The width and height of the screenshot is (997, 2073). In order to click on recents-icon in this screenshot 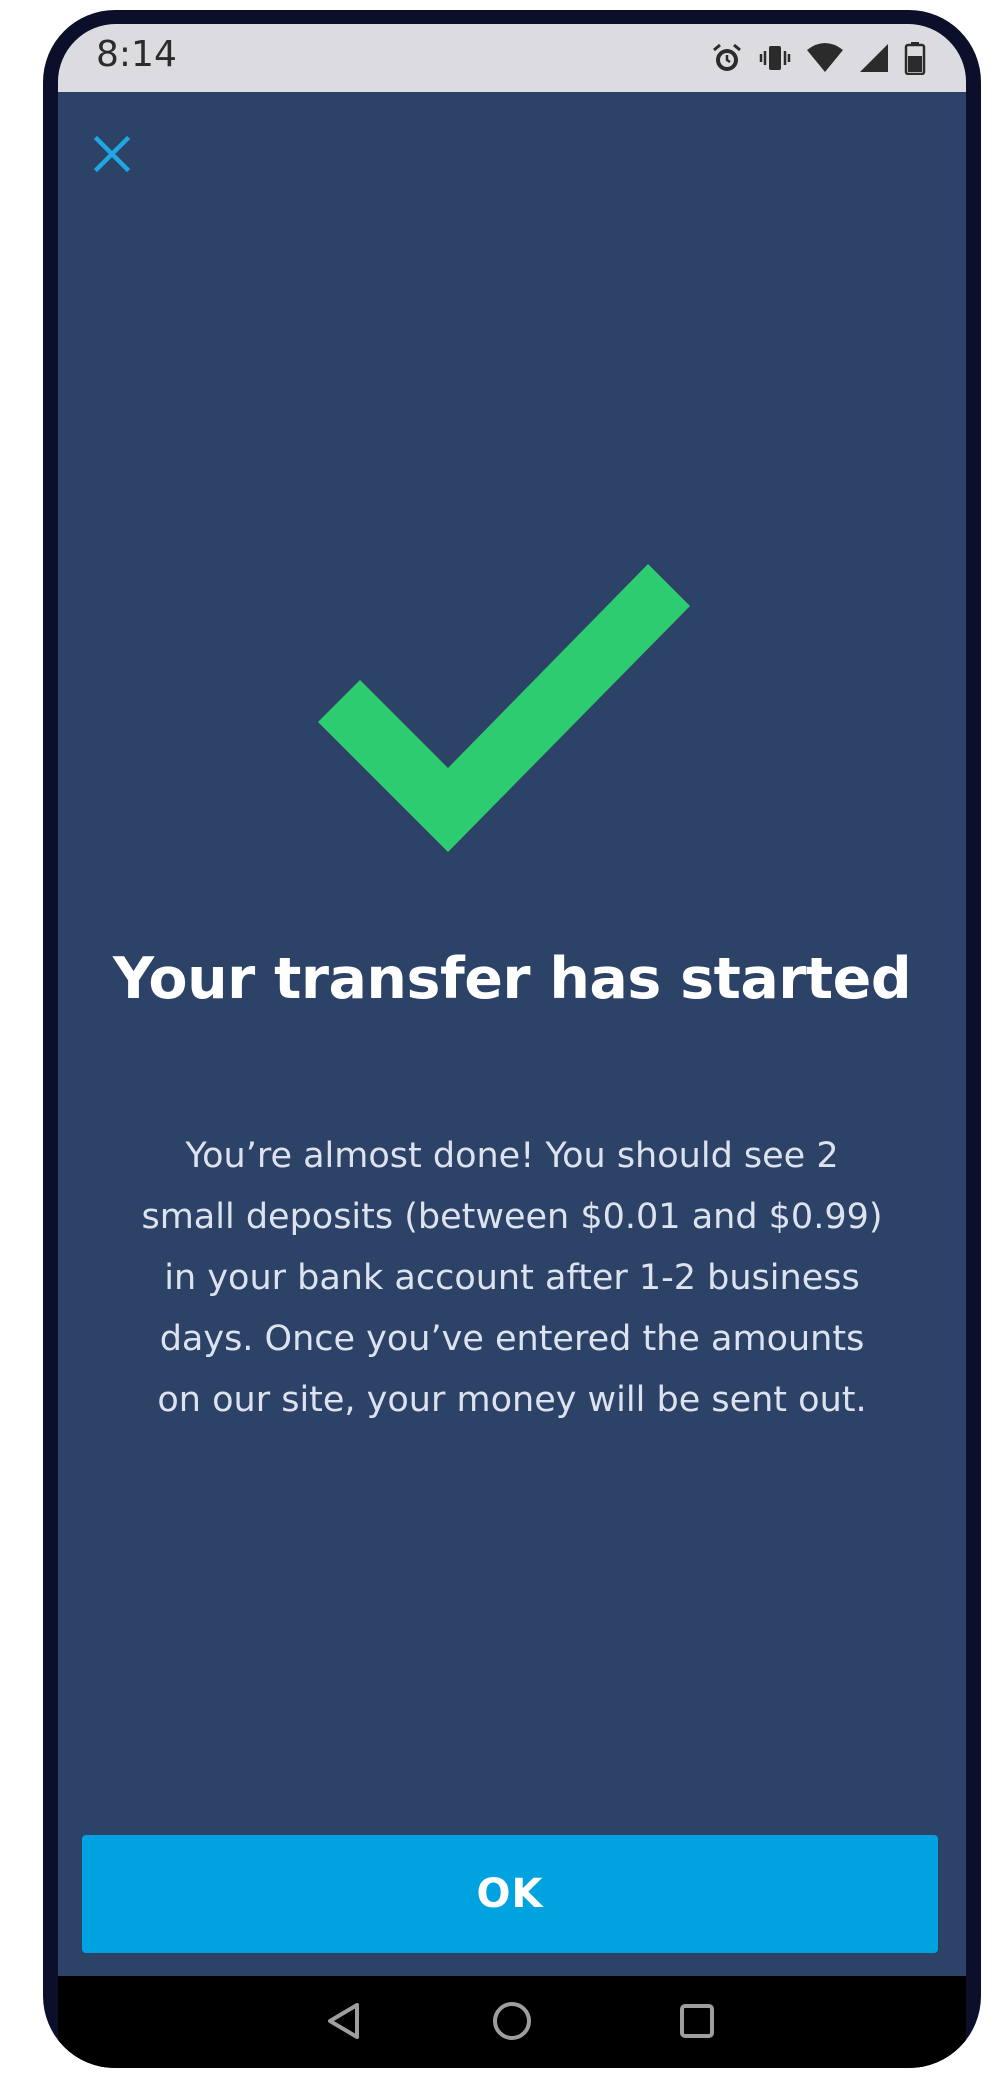, I will do `click(697, 2023)`.